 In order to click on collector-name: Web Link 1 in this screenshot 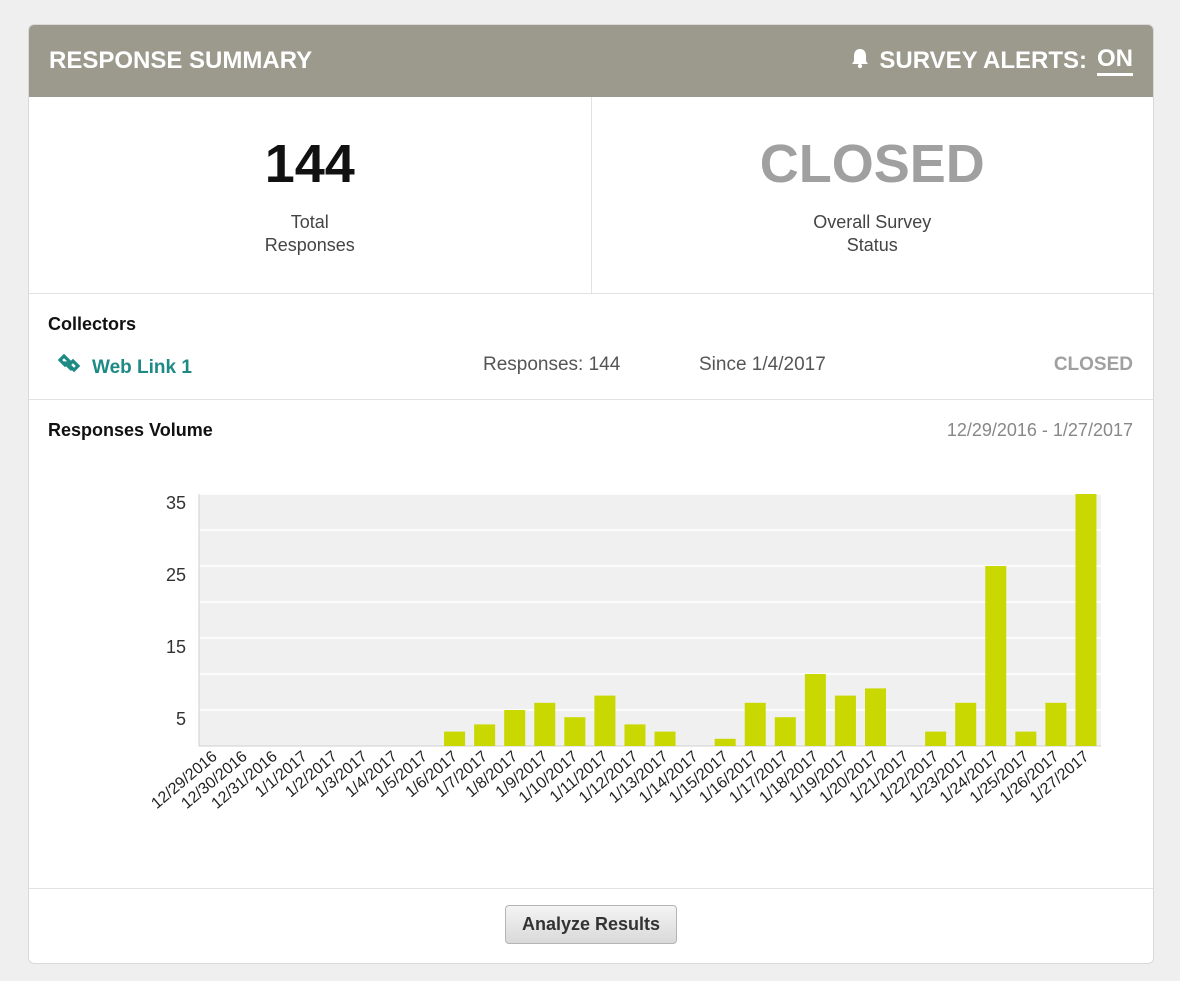, I will do `click(142, 367)`.